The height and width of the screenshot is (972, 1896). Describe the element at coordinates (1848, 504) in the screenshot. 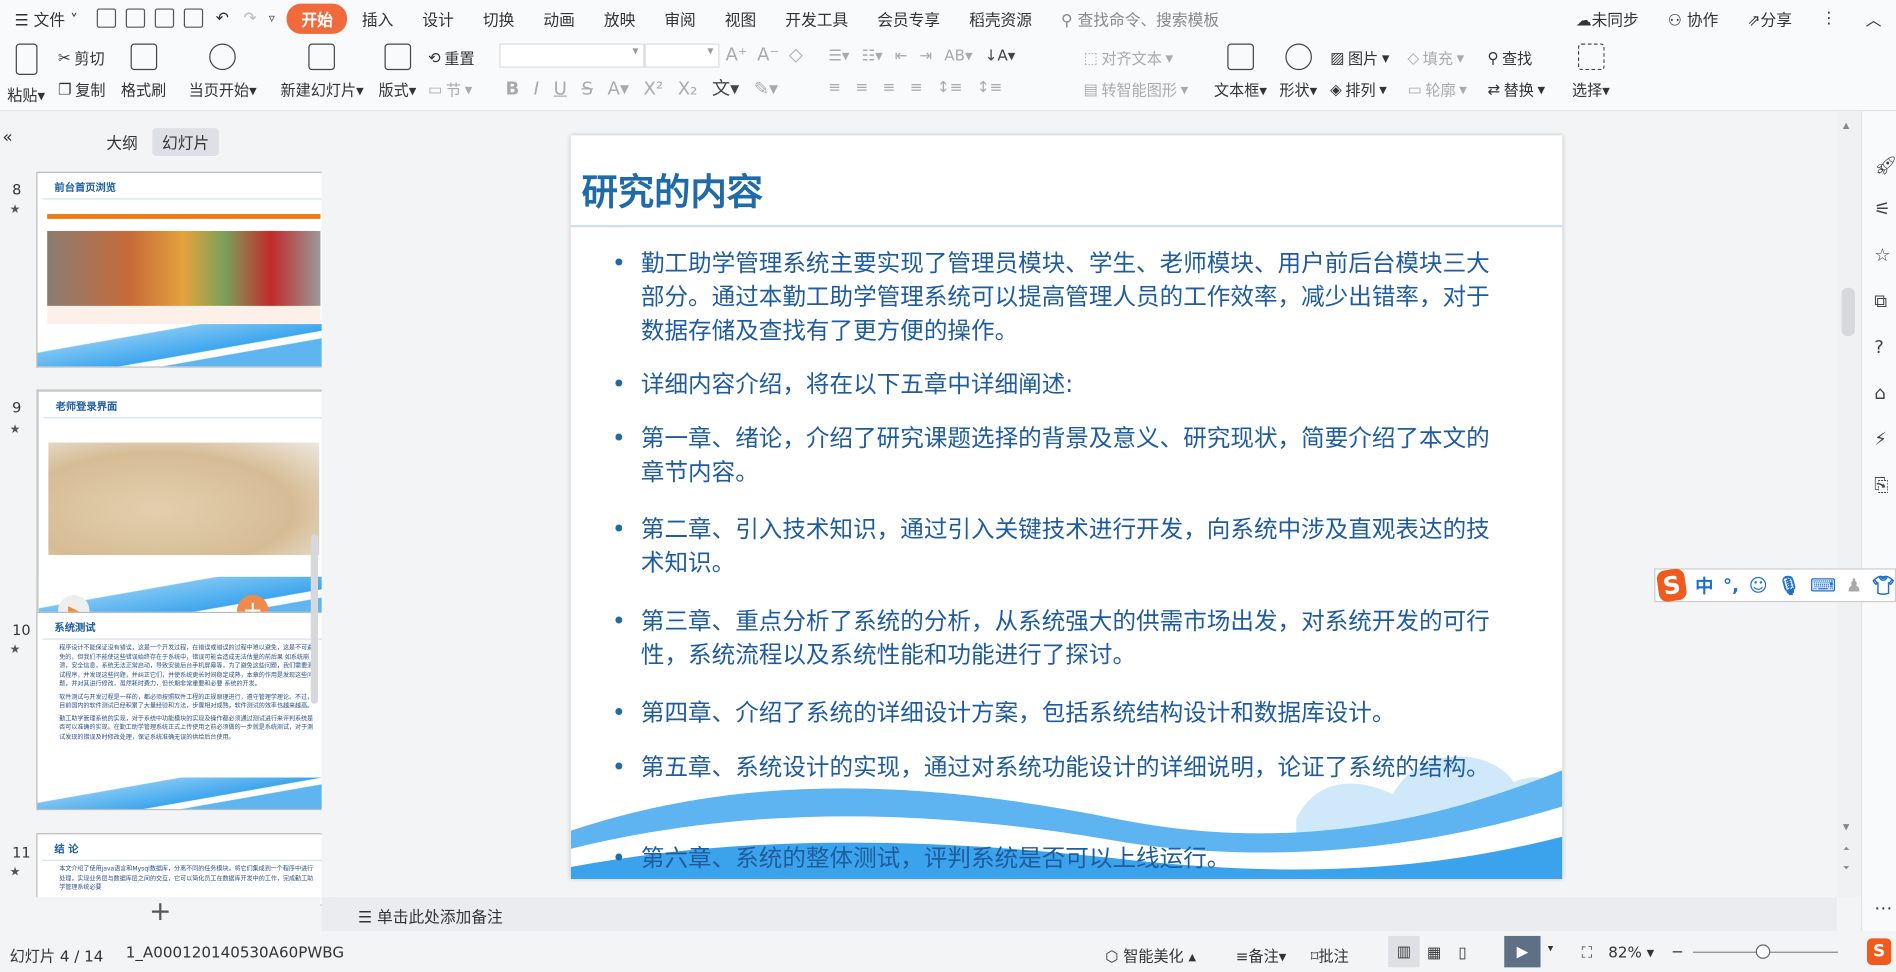

I see `canvas-scrollbar: ▲ ▼ ⏶ ⏷` at that location.